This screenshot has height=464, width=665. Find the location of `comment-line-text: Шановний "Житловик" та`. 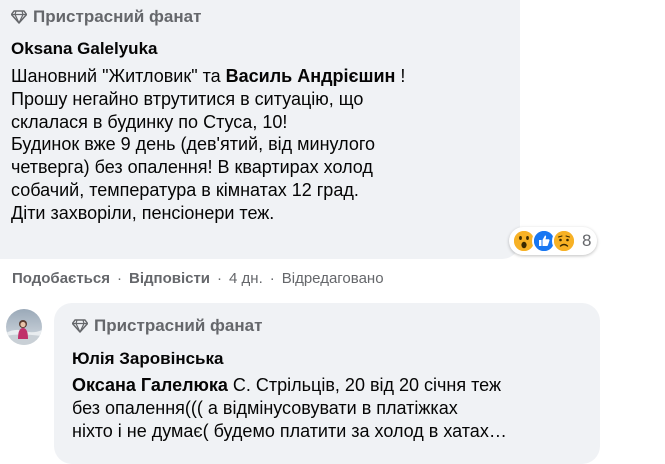

comment-line-text: Шановний "Житловик" та is located at coordinates (118, 76).